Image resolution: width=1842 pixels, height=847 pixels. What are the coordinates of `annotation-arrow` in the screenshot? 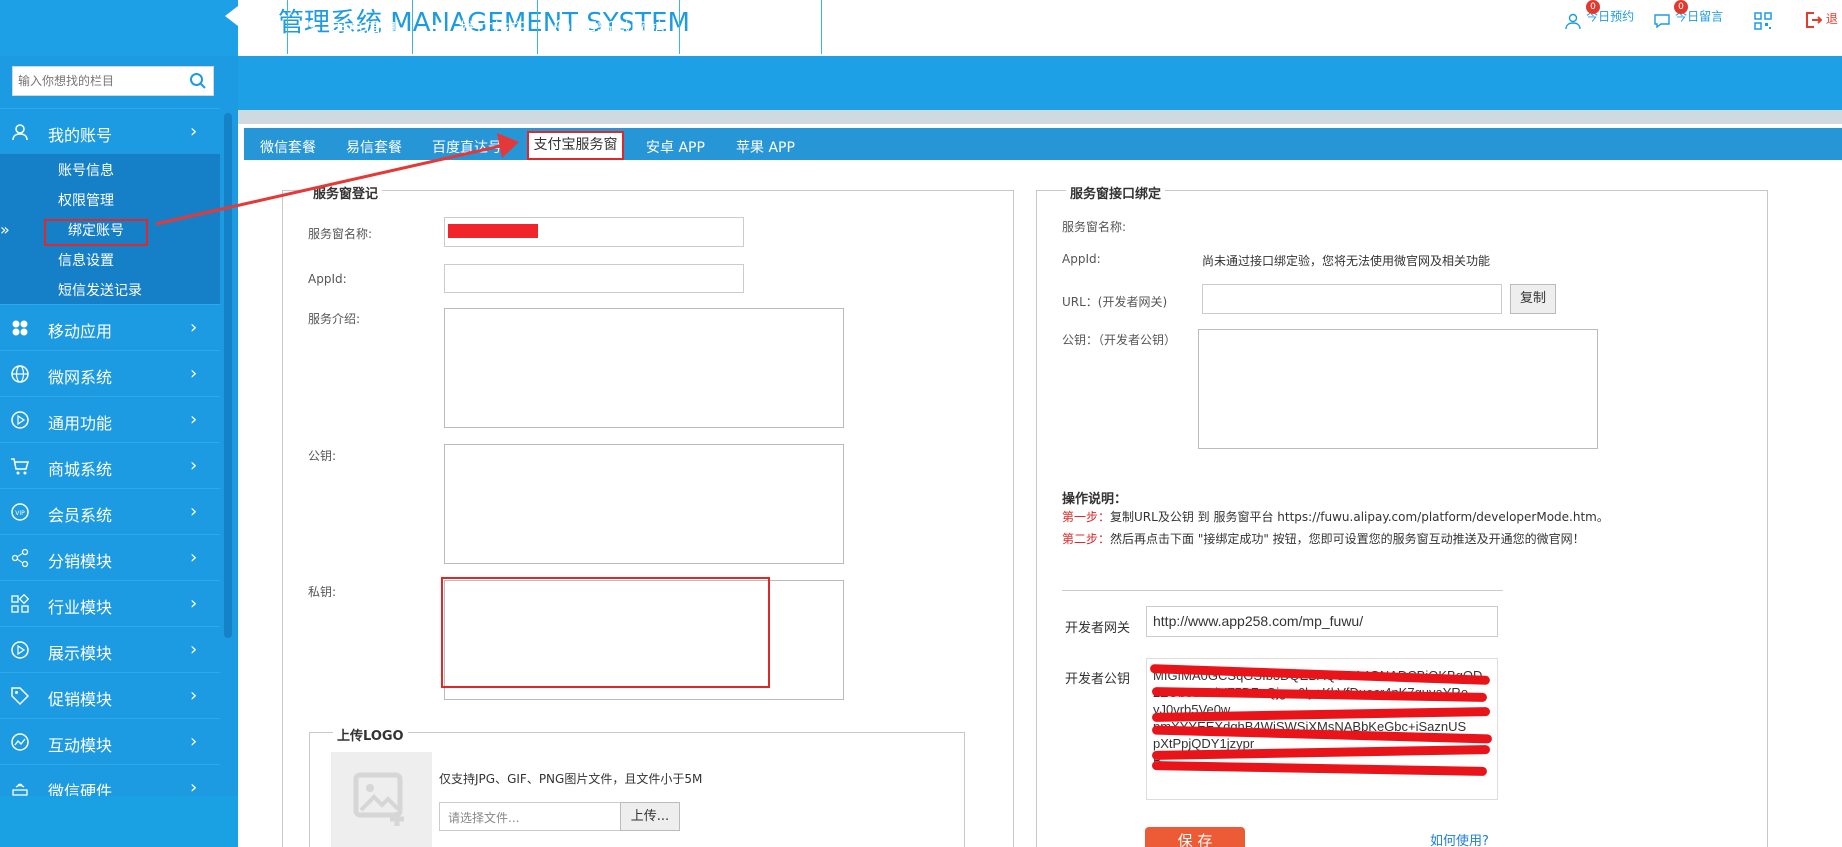 It's located at (337, 179).